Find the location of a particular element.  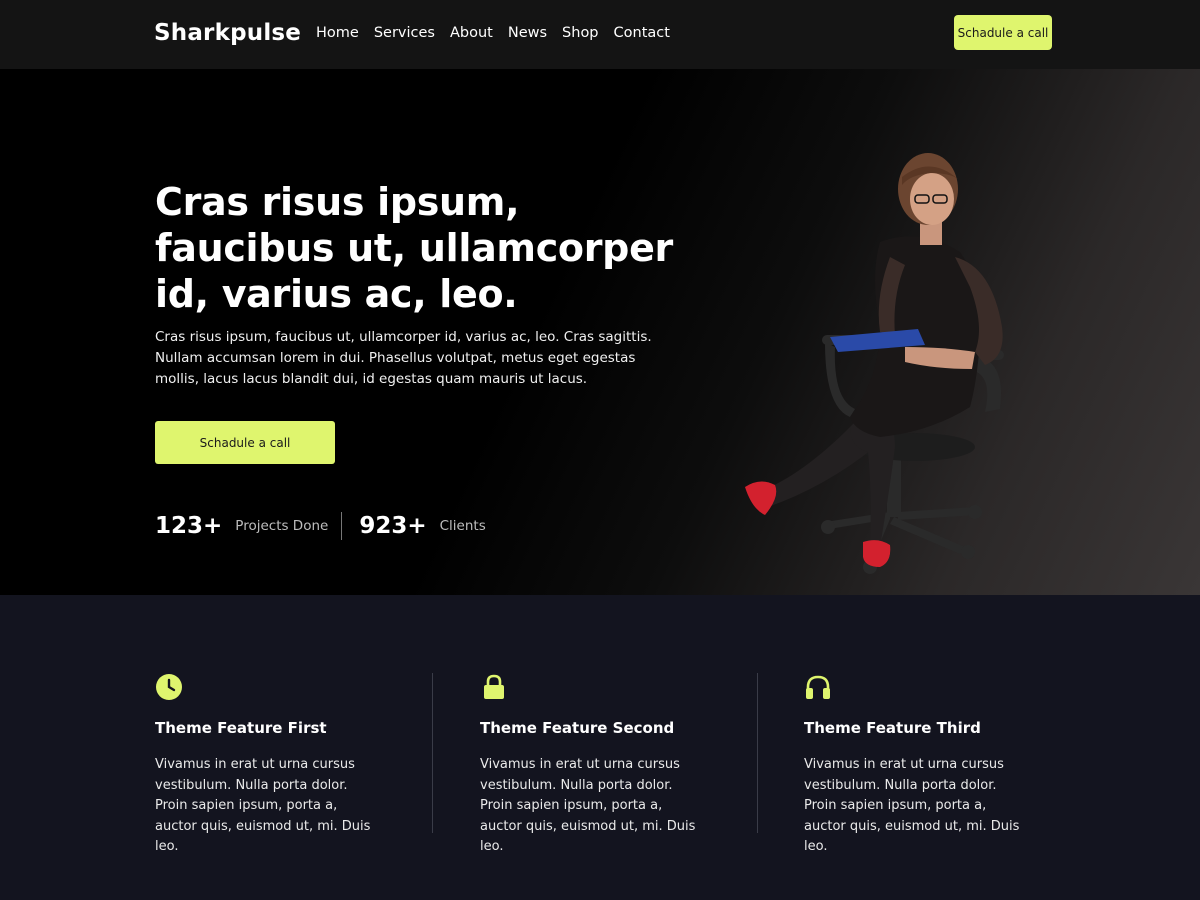

nav-contact: Contact is located at coordinates (642, 33).